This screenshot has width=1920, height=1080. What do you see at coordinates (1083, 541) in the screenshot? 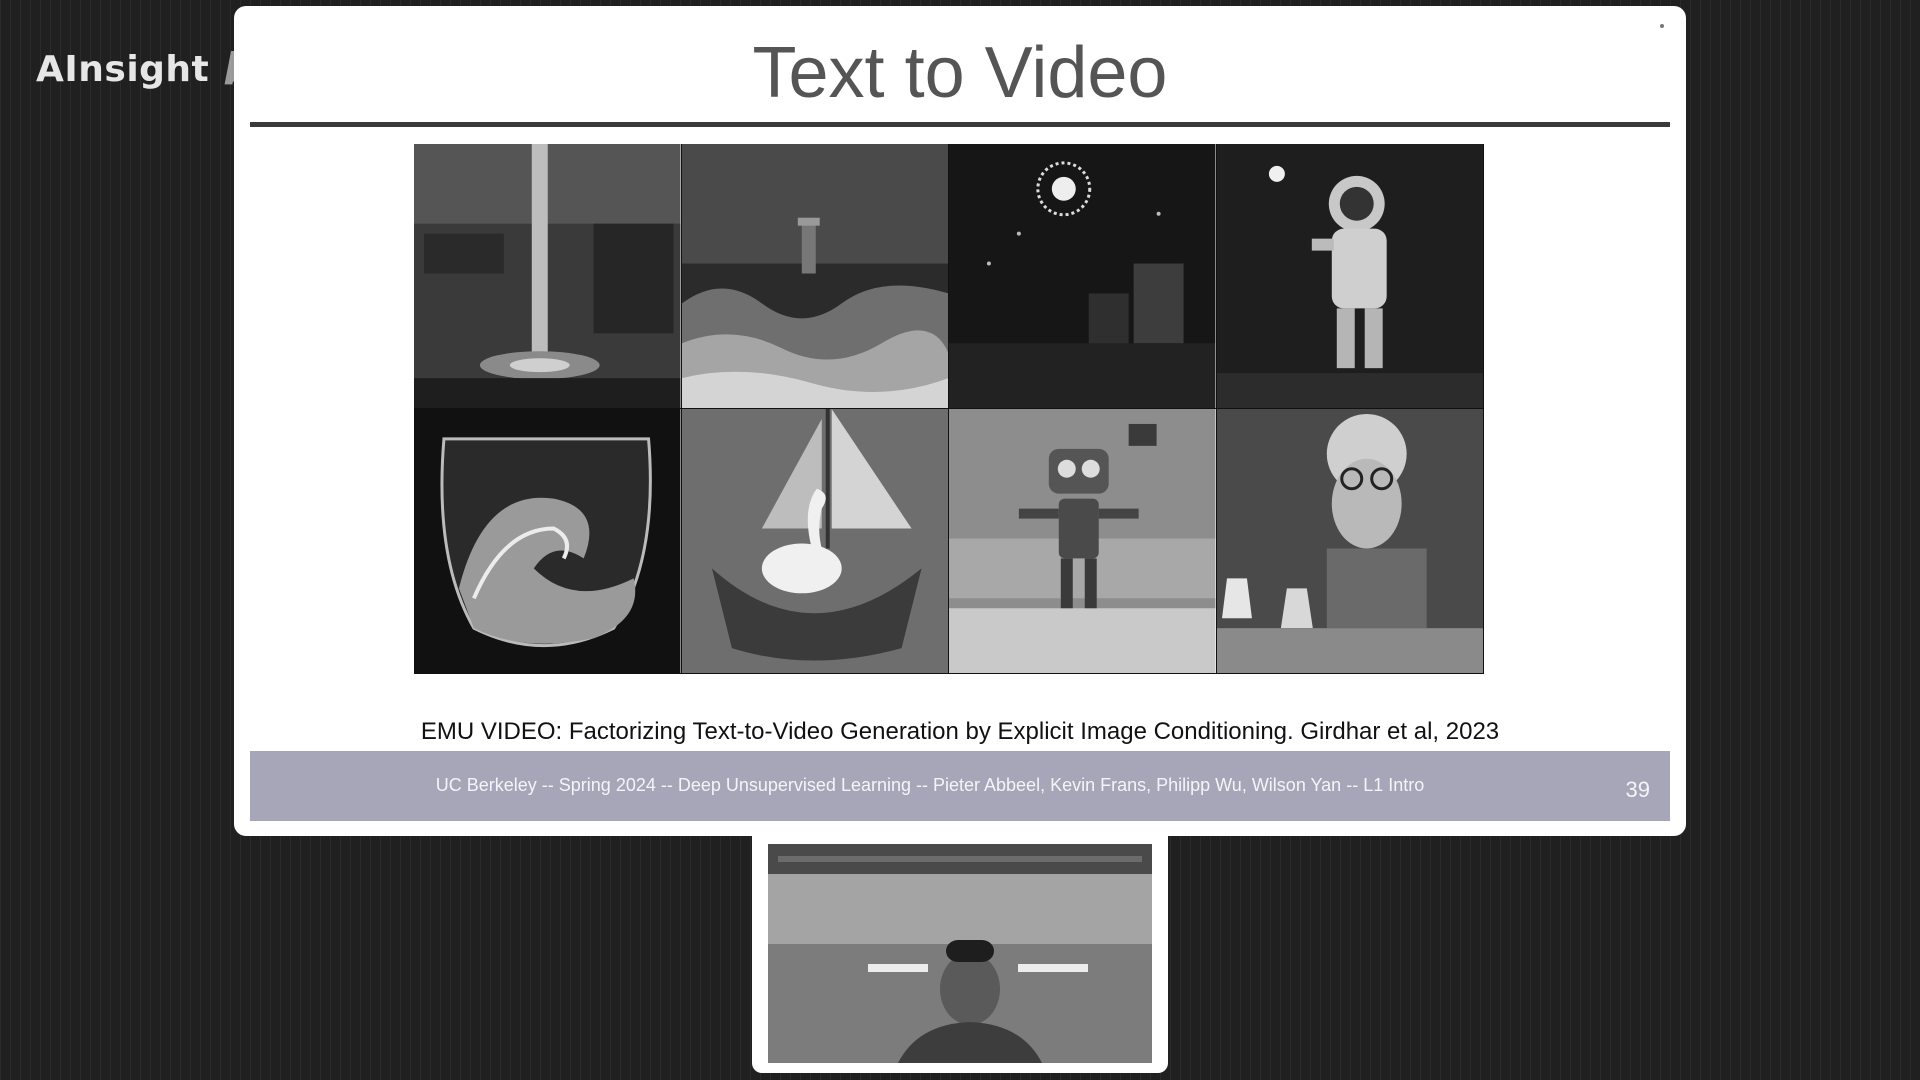
I see `robot-living-room-image` at bounding box center [1083, 541].